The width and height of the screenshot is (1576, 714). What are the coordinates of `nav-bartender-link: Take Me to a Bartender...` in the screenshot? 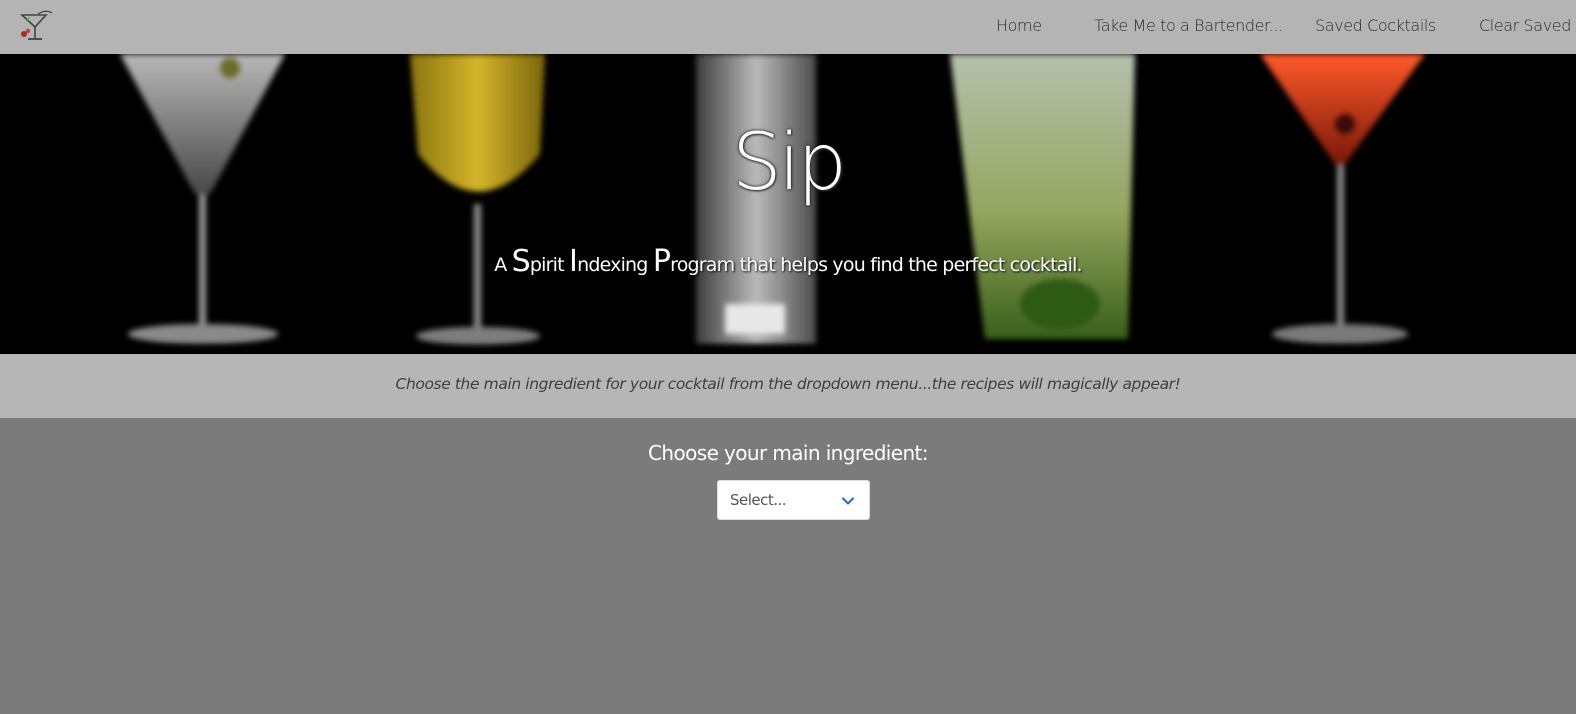 It's located at (1188, 25).